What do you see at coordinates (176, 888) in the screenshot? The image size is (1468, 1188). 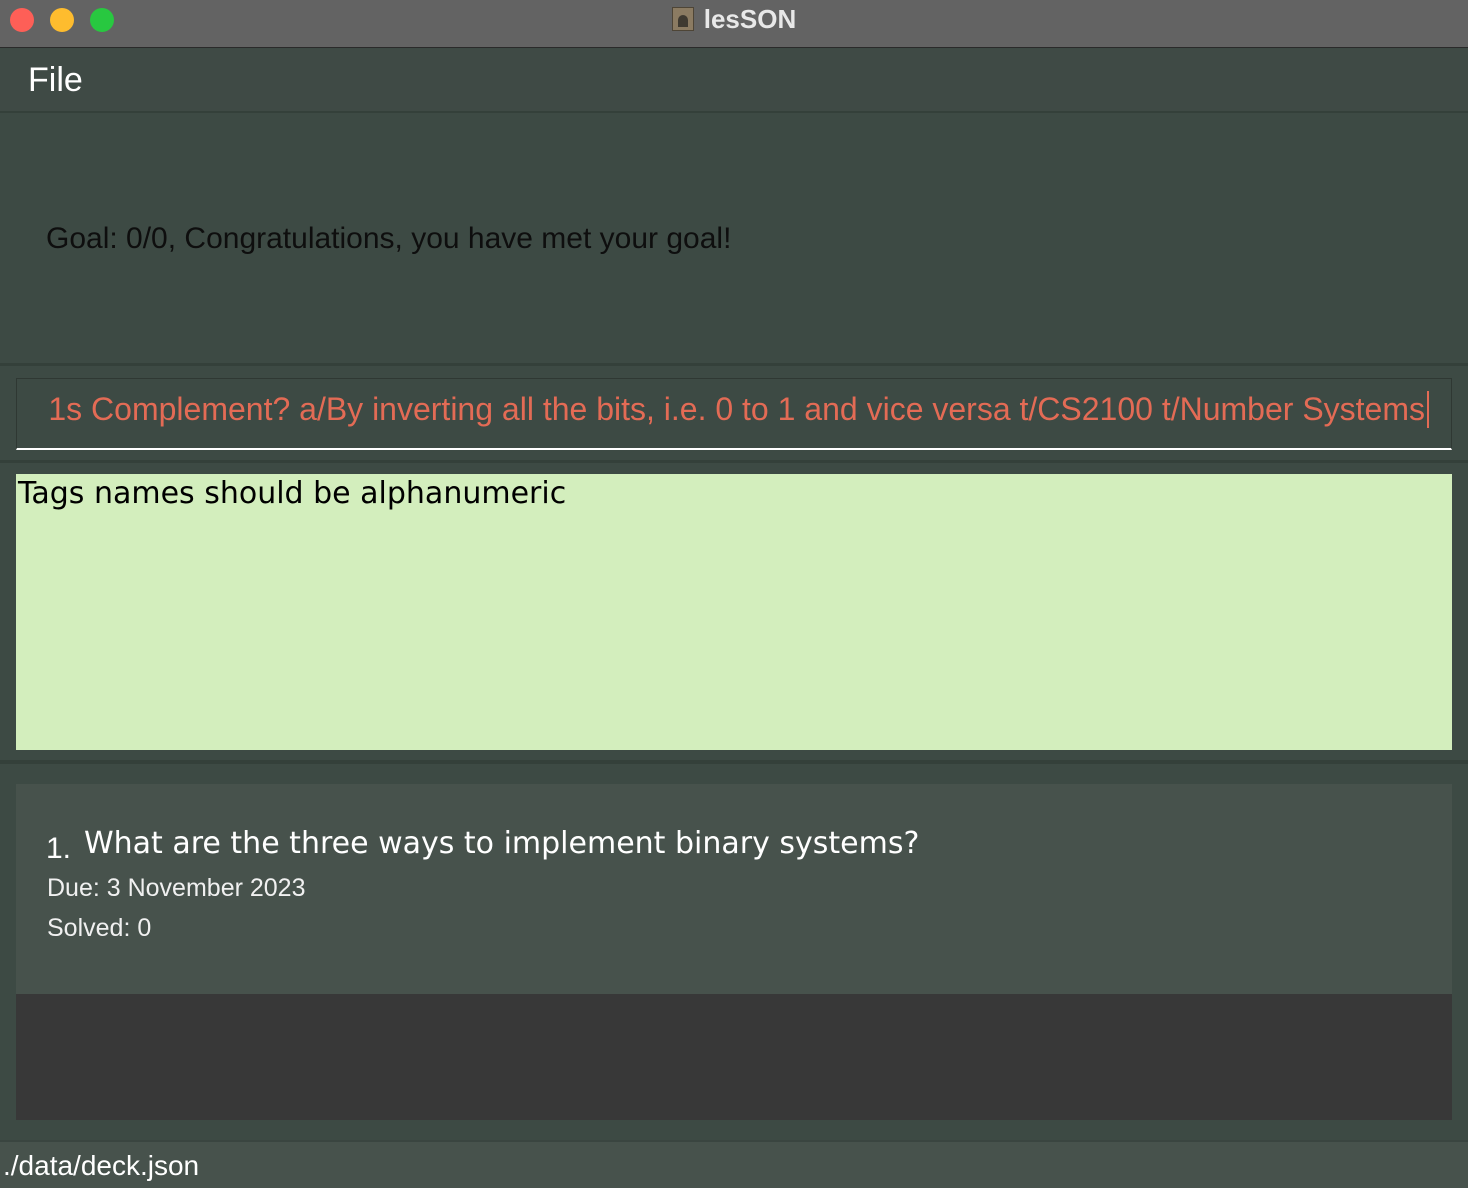 I see `card-due-date: Due: 3 November 2023` at bounding box center [176, 888].